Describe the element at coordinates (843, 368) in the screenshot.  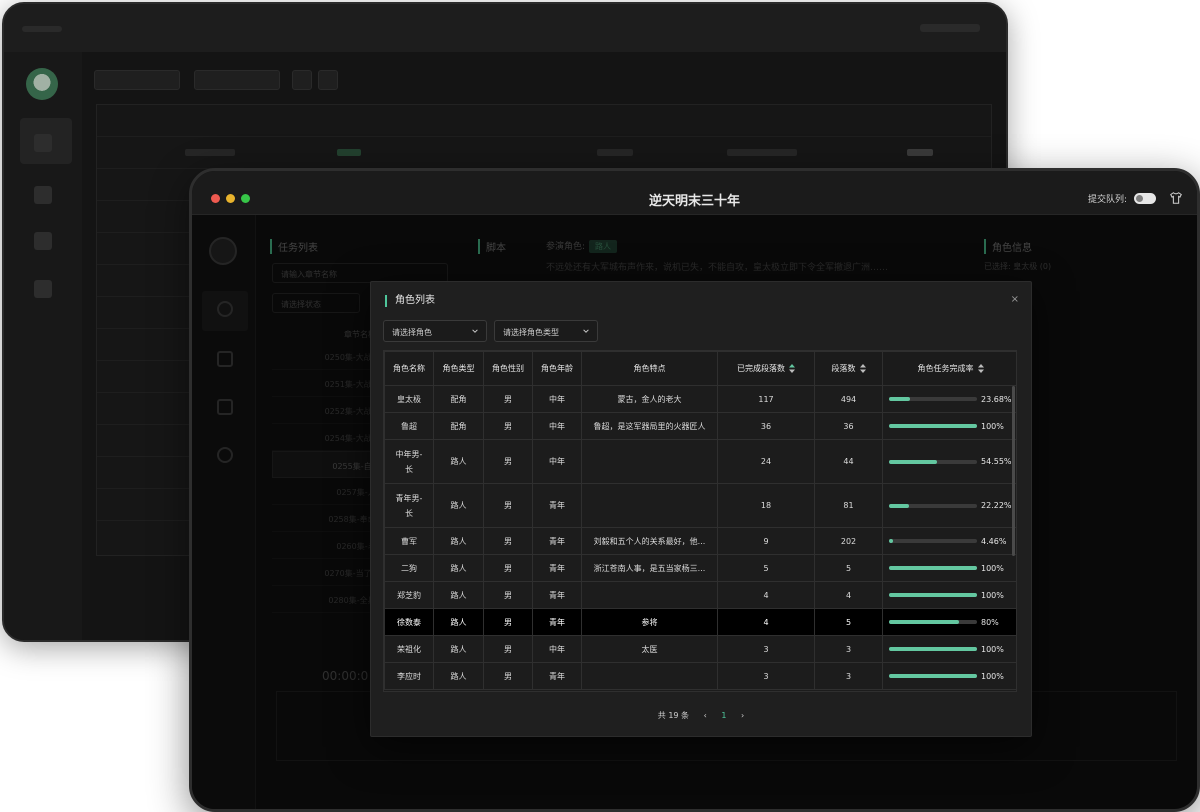
I see `col-total-count-label: 段落数` at that location.